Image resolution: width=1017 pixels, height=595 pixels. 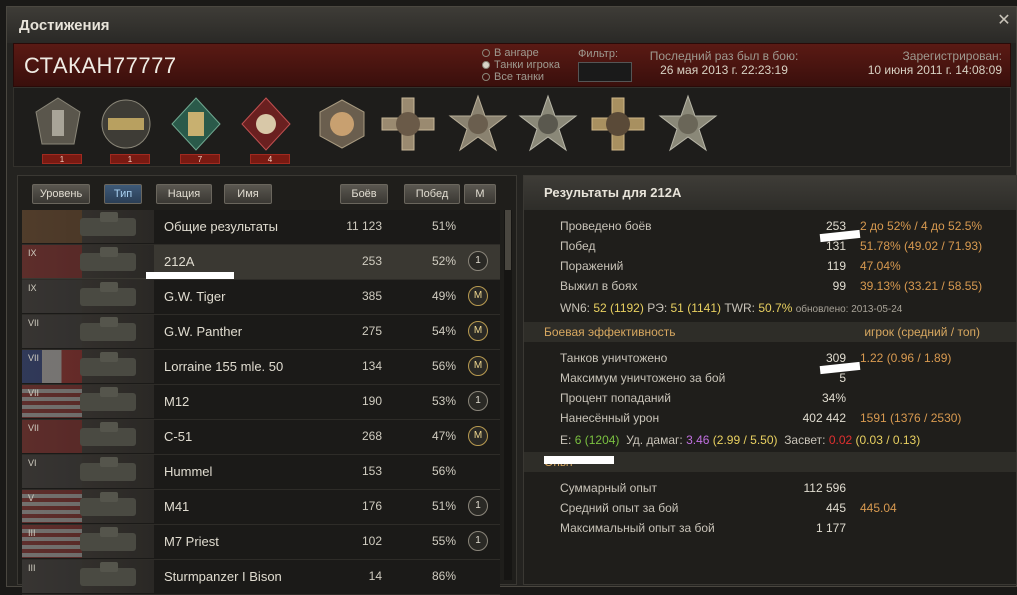 I want to click on title-bar: Достижения ✕, so click(x=511, y=25).